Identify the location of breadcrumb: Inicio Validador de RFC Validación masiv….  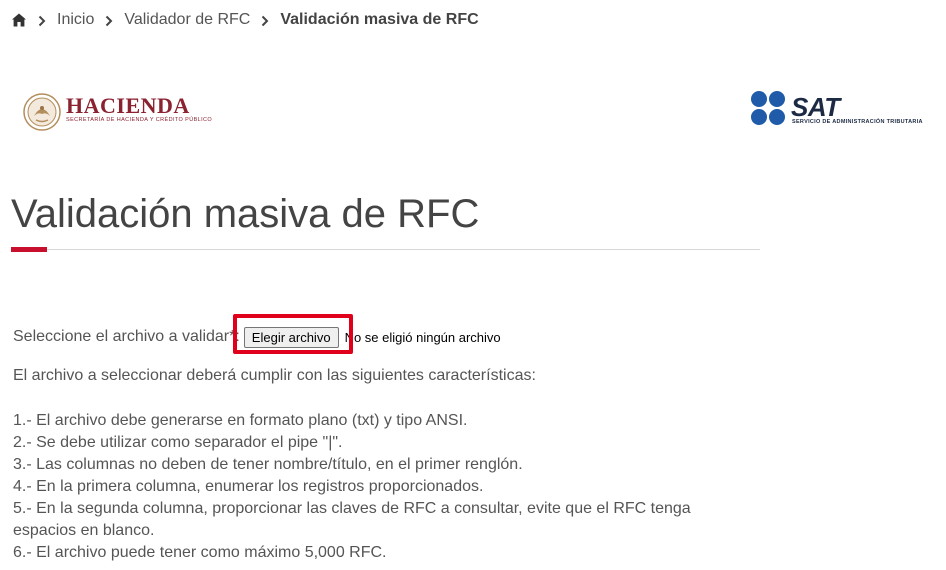
(245, 20).